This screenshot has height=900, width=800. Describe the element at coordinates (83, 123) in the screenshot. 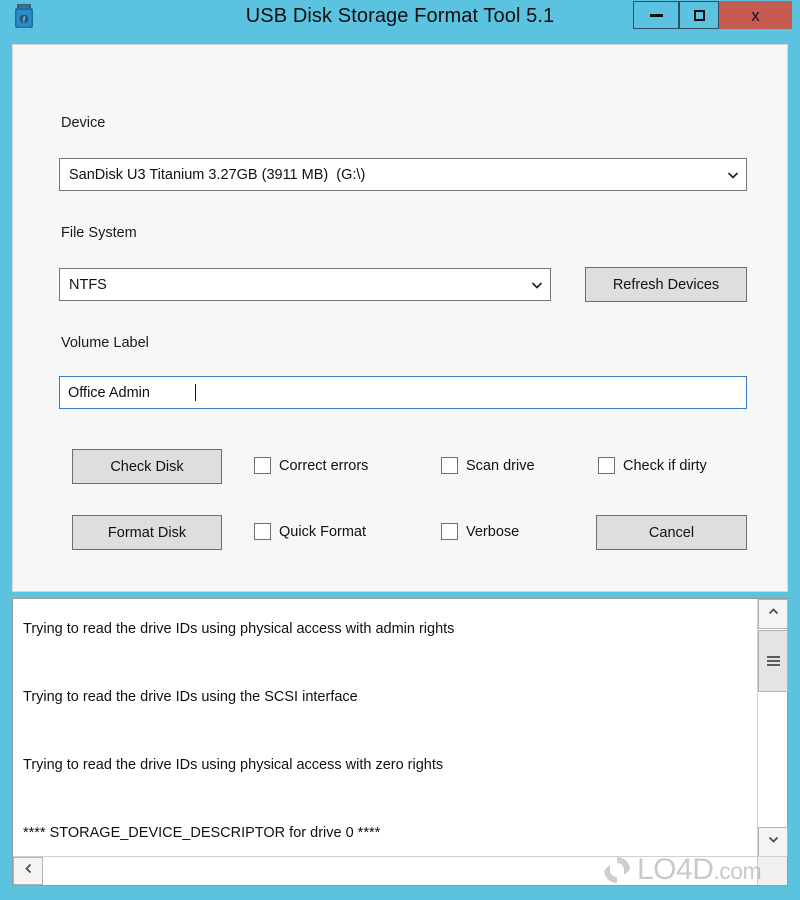

I see `device-label: Device` at that location.